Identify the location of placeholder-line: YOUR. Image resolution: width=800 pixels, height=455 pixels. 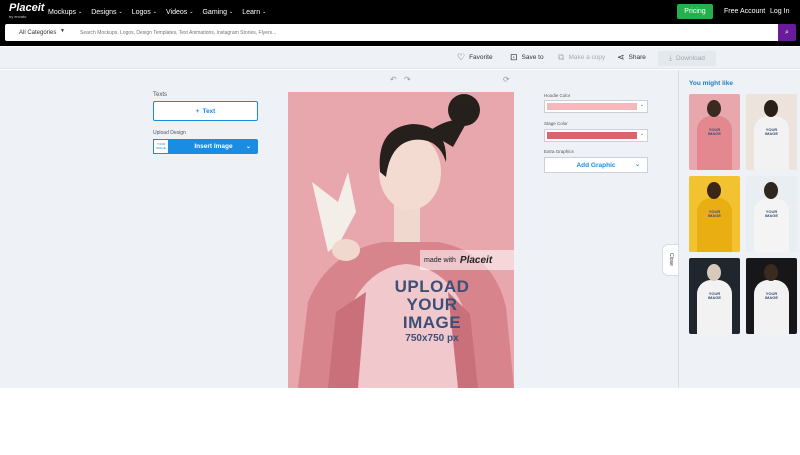
(432, 304).